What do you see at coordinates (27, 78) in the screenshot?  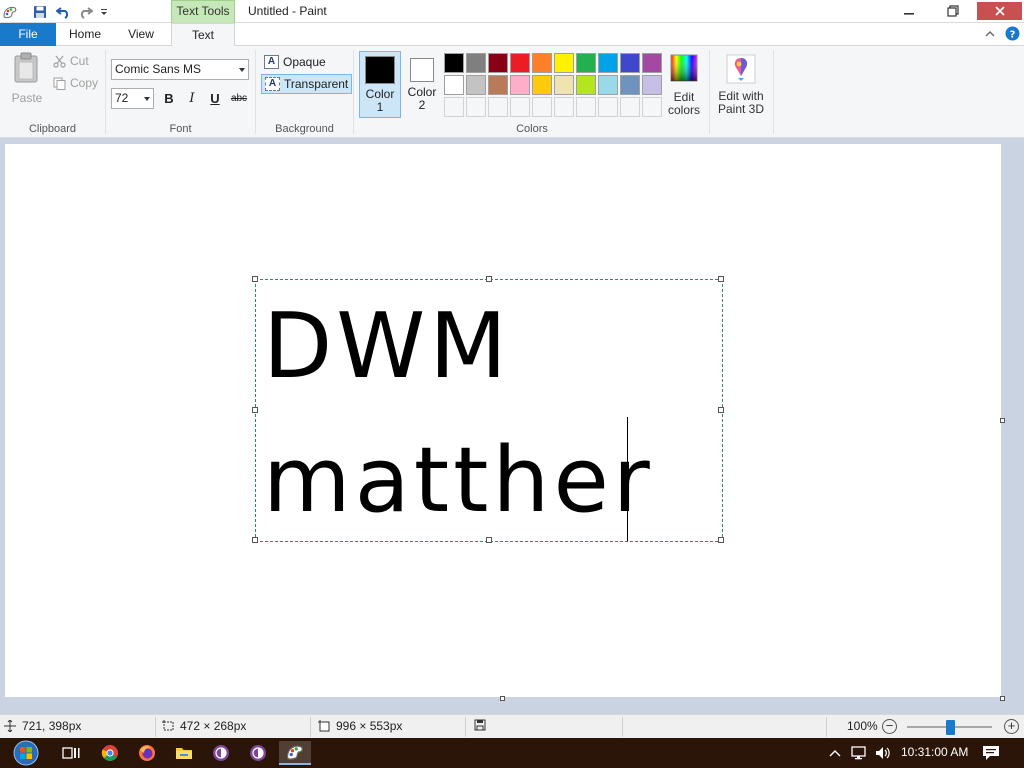 I see `paste-button: Paste` at bounding box center [27, 78].